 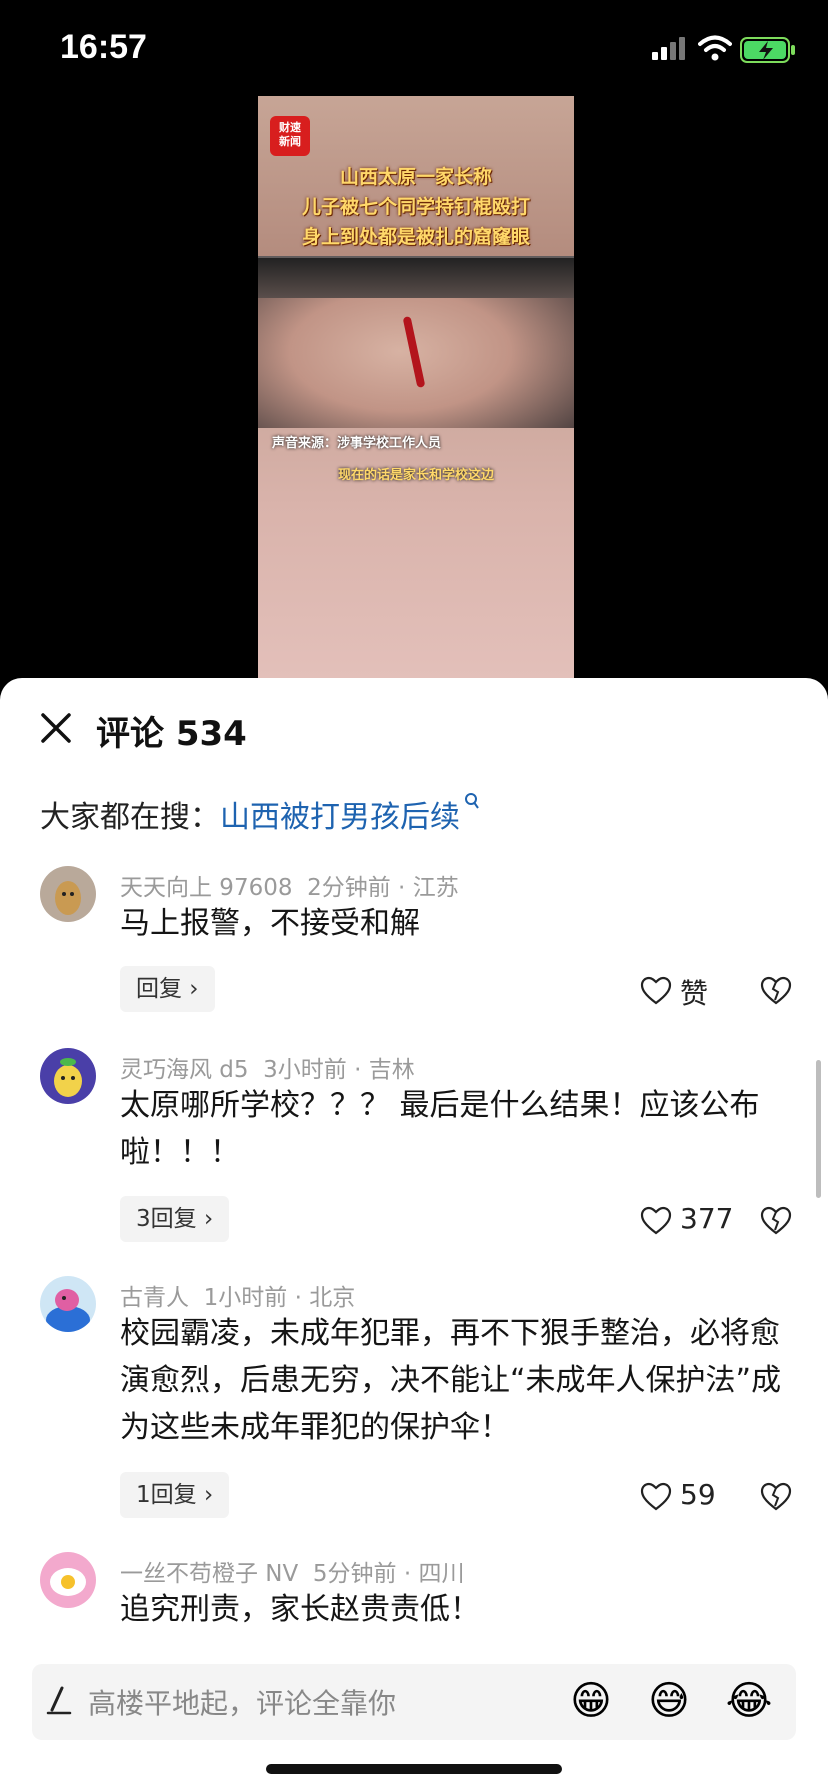 I want to click on comment-meta: 古青人 1小时前 · 北京, so click(x=238, y=1298).